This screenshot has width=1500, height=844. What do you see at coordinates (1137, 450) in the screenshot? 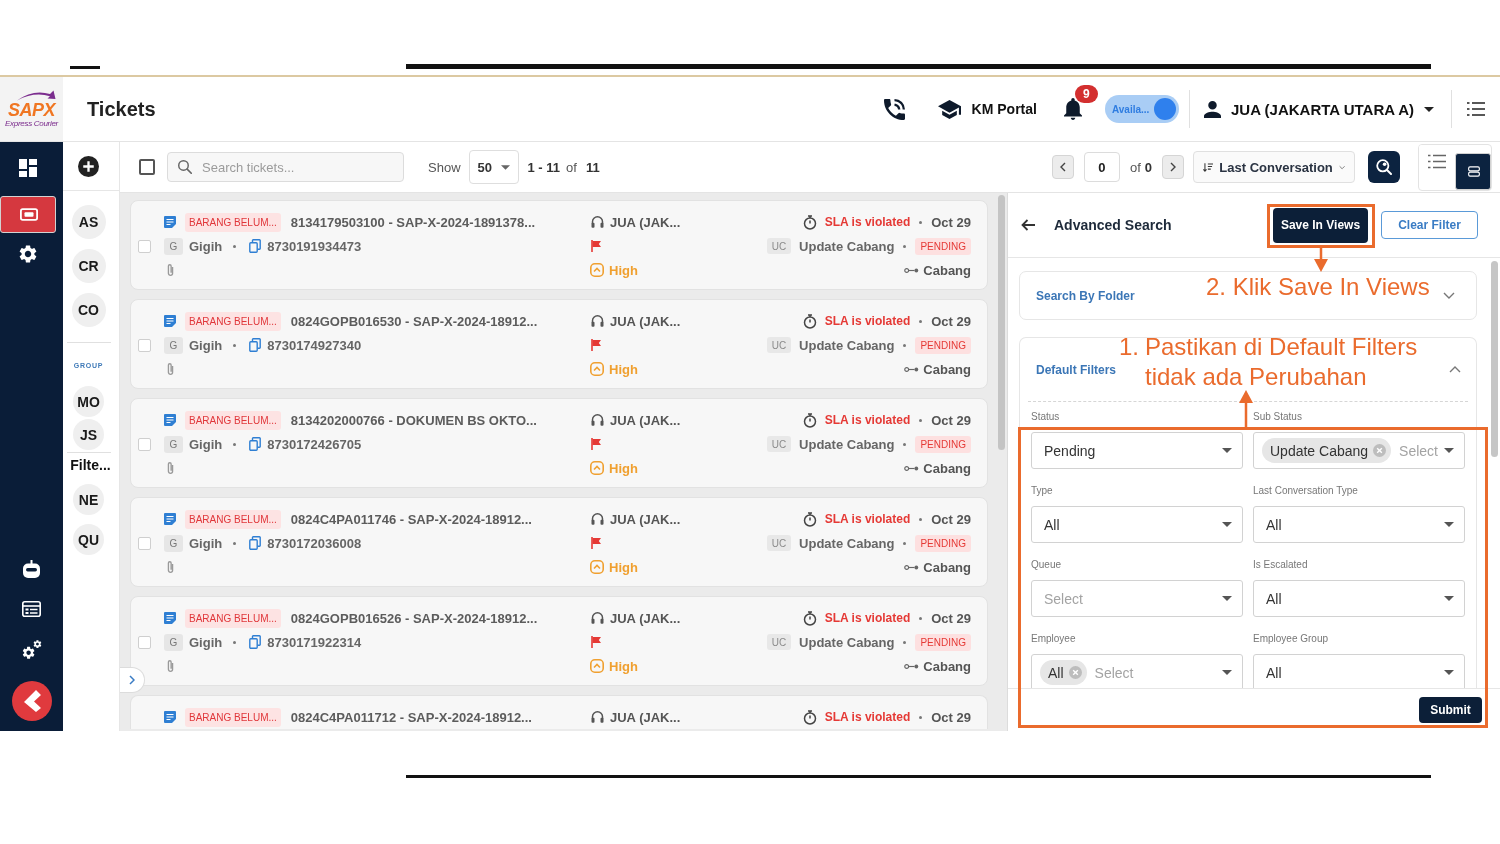
I see `select-field: Pending` at bounding box center [1137, 450].